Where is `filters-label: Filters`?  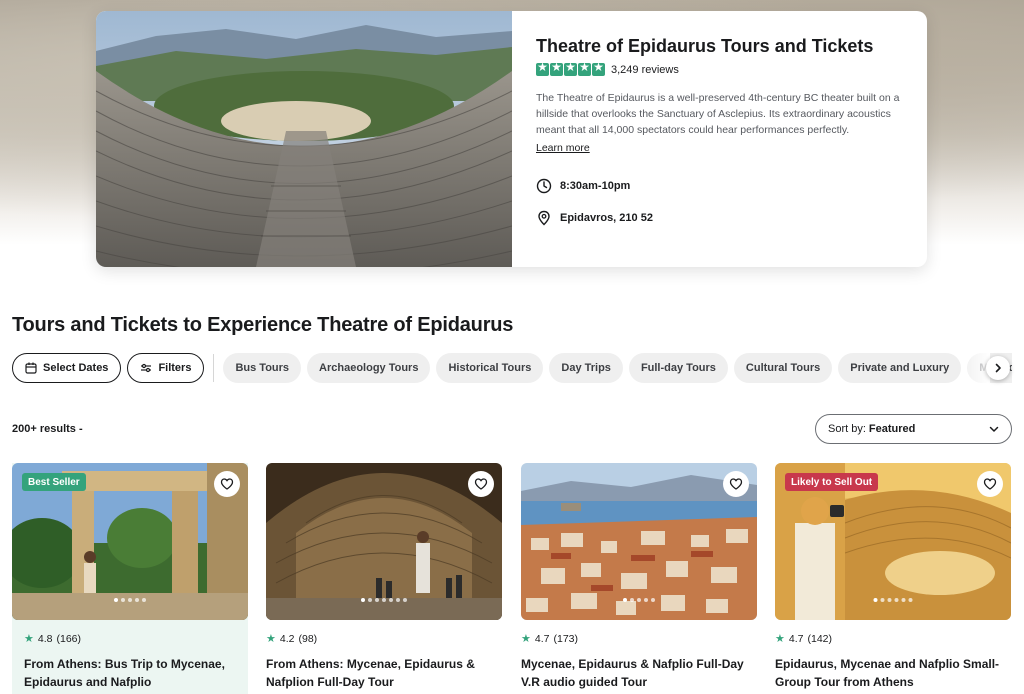
filters-label: Filters is located at coordinates (175, 368).